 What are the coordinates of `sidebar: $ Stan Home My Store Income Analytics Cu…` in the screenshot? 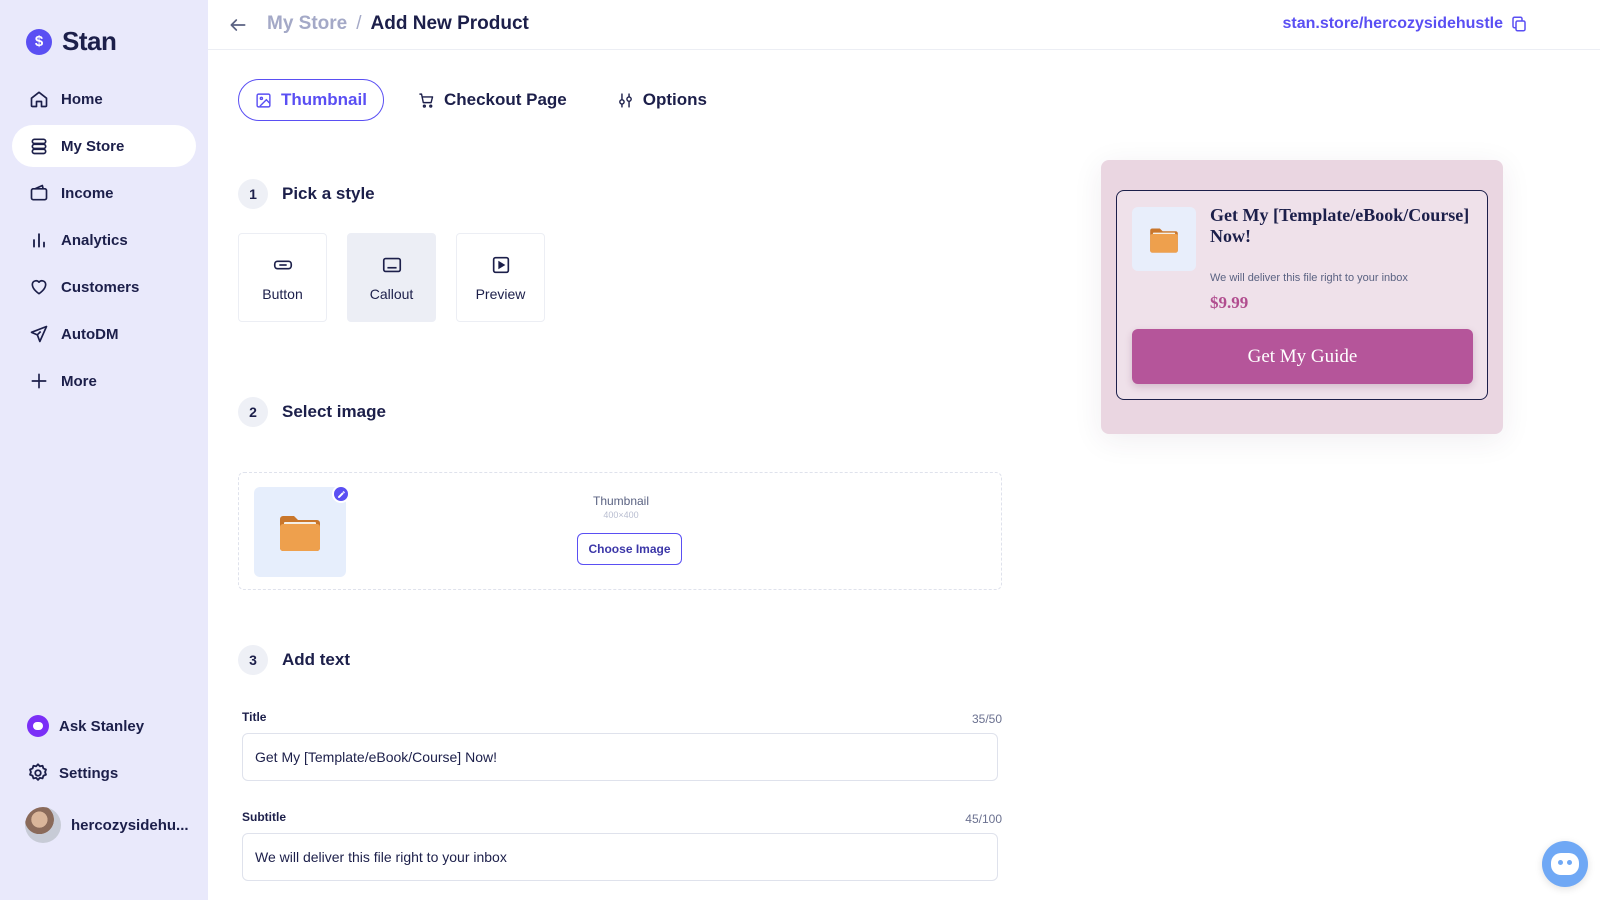 It's located at (104, 450).